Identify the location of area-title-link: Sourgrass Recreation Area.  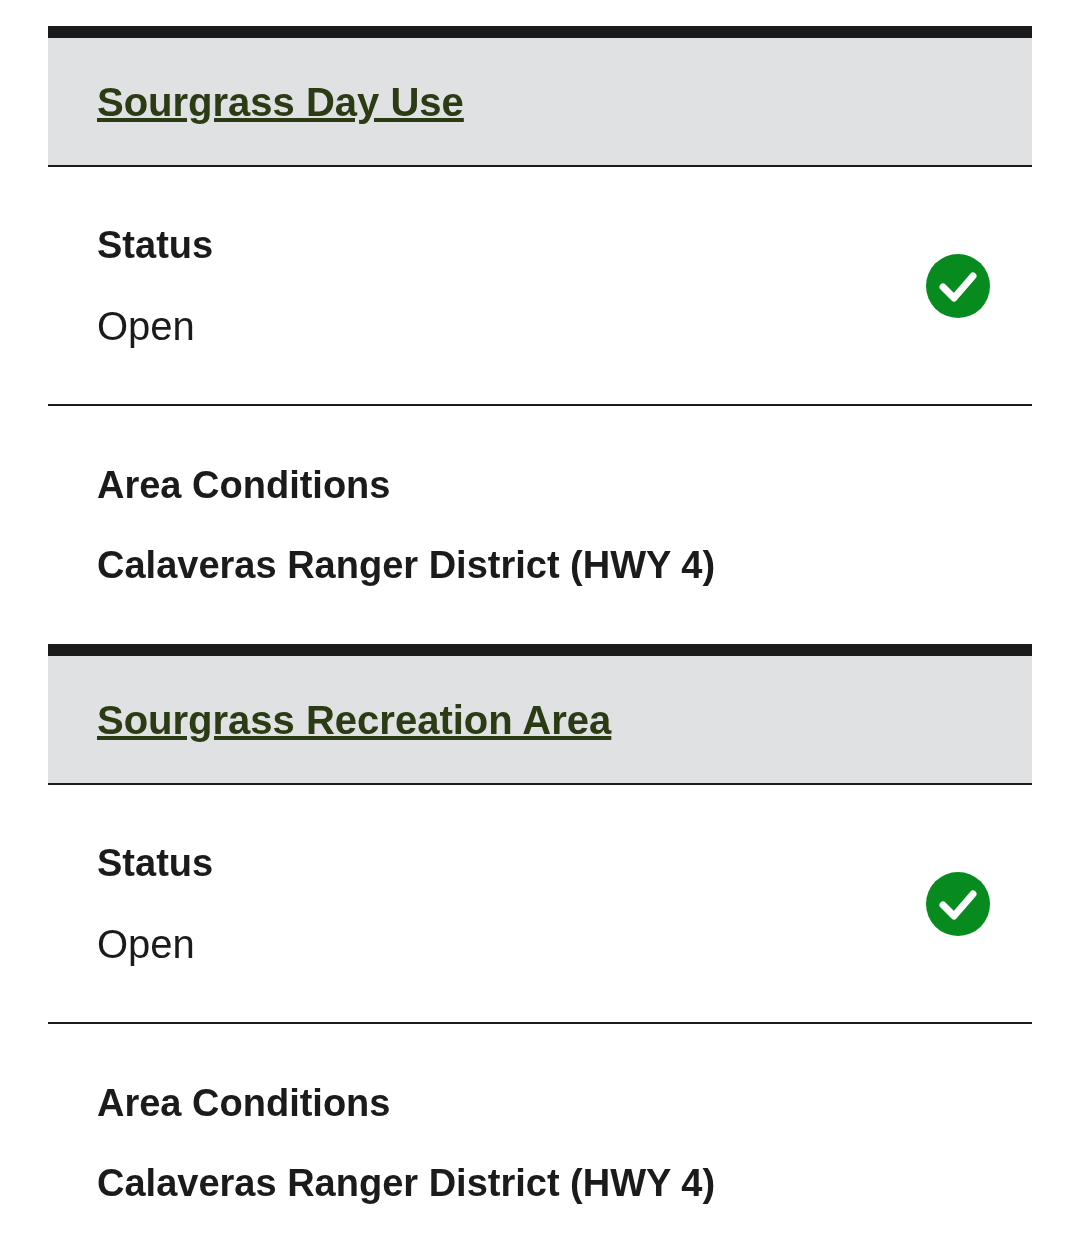
(354, 719).